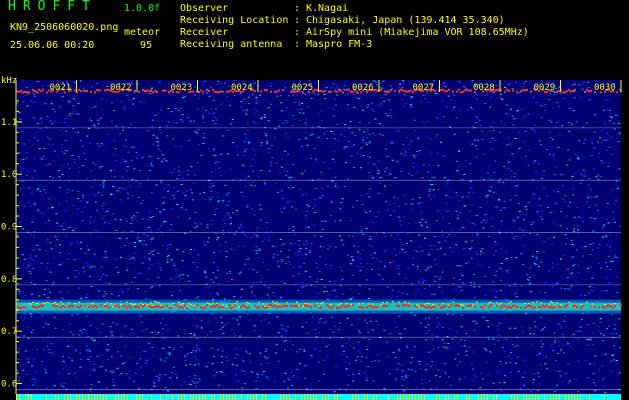 Image resolution: width=629 pixels, height=400 pixels. Describe the element at coordinates (231, 44) in the screenshot. I see `info-key: Receiving antenna` at that location.